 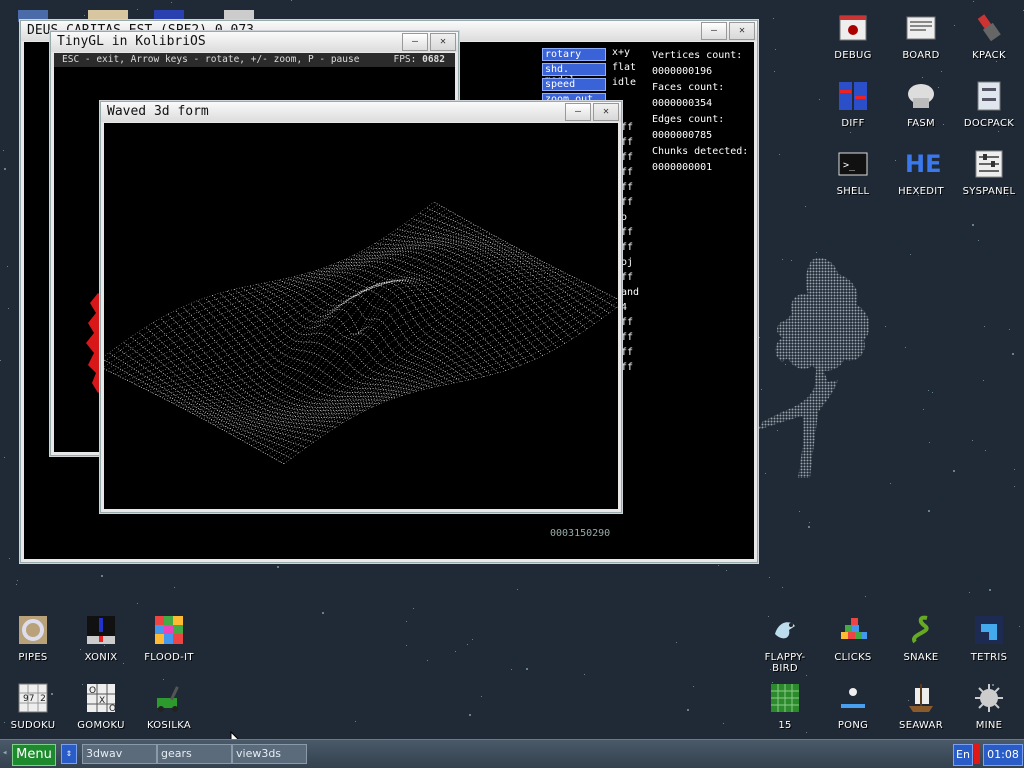 What do you see at coordinates (361, 112) in the screenshot?
I see `waved-titlebar: Waved 3d form — ✕` at bounding box center [361, 112].